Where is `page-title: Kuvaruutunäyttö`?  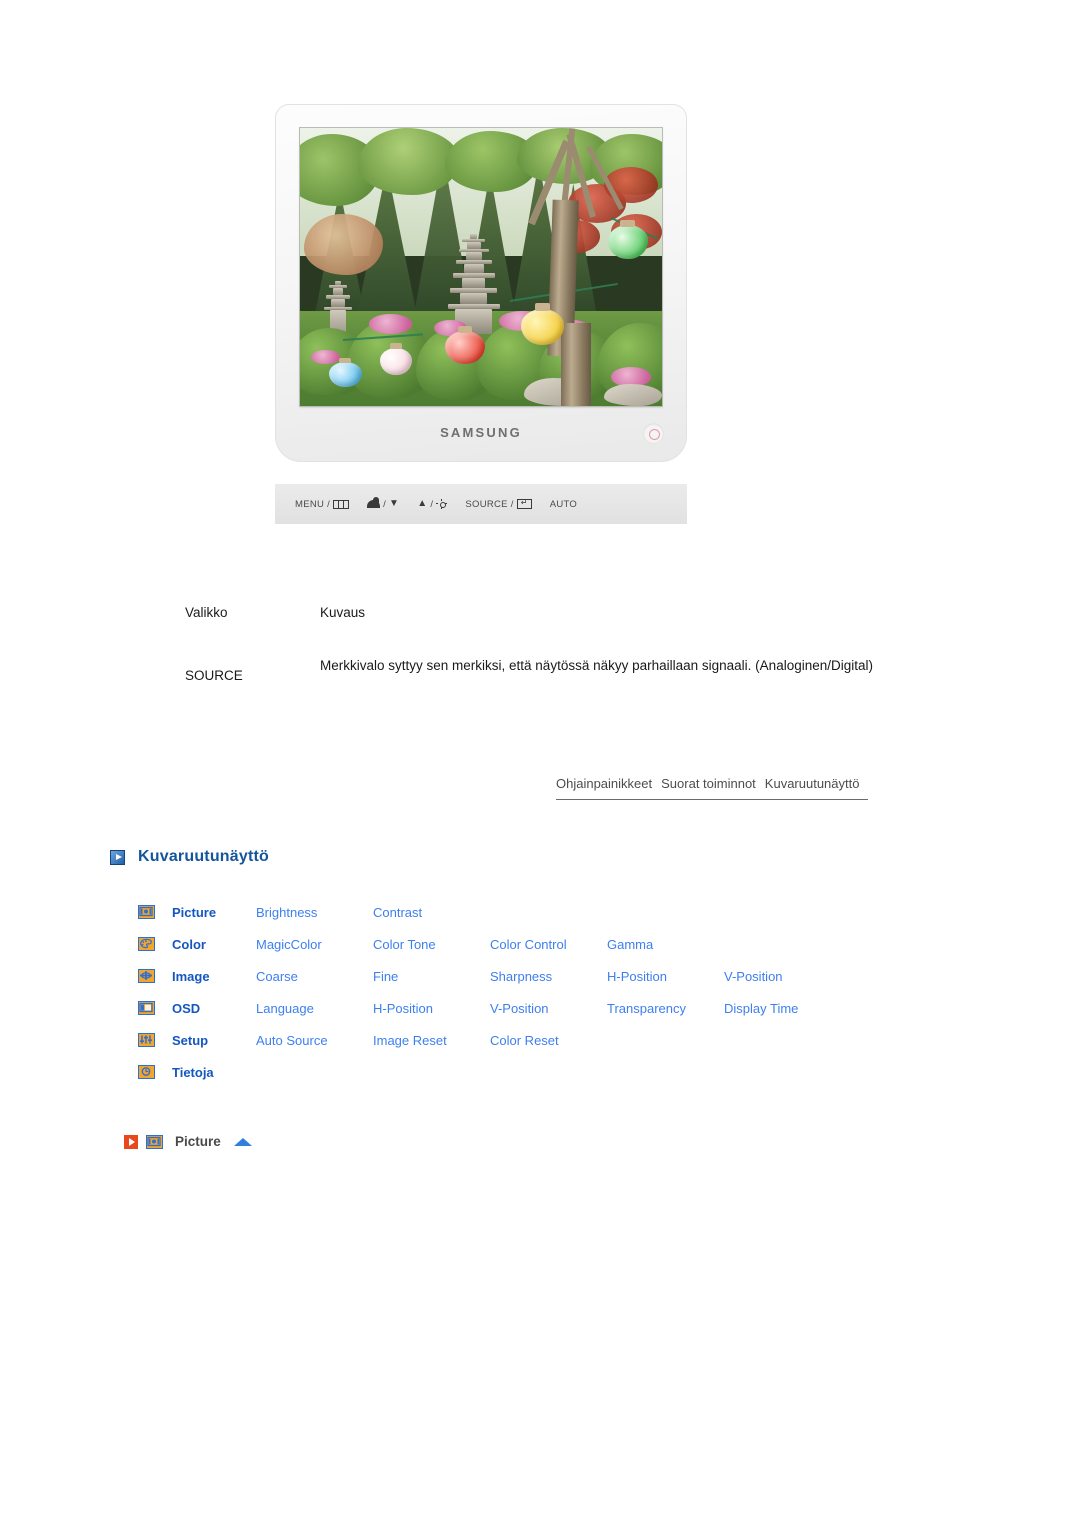
page-title: Kuvaruutunäyttö is located at coordinates (203, 856).